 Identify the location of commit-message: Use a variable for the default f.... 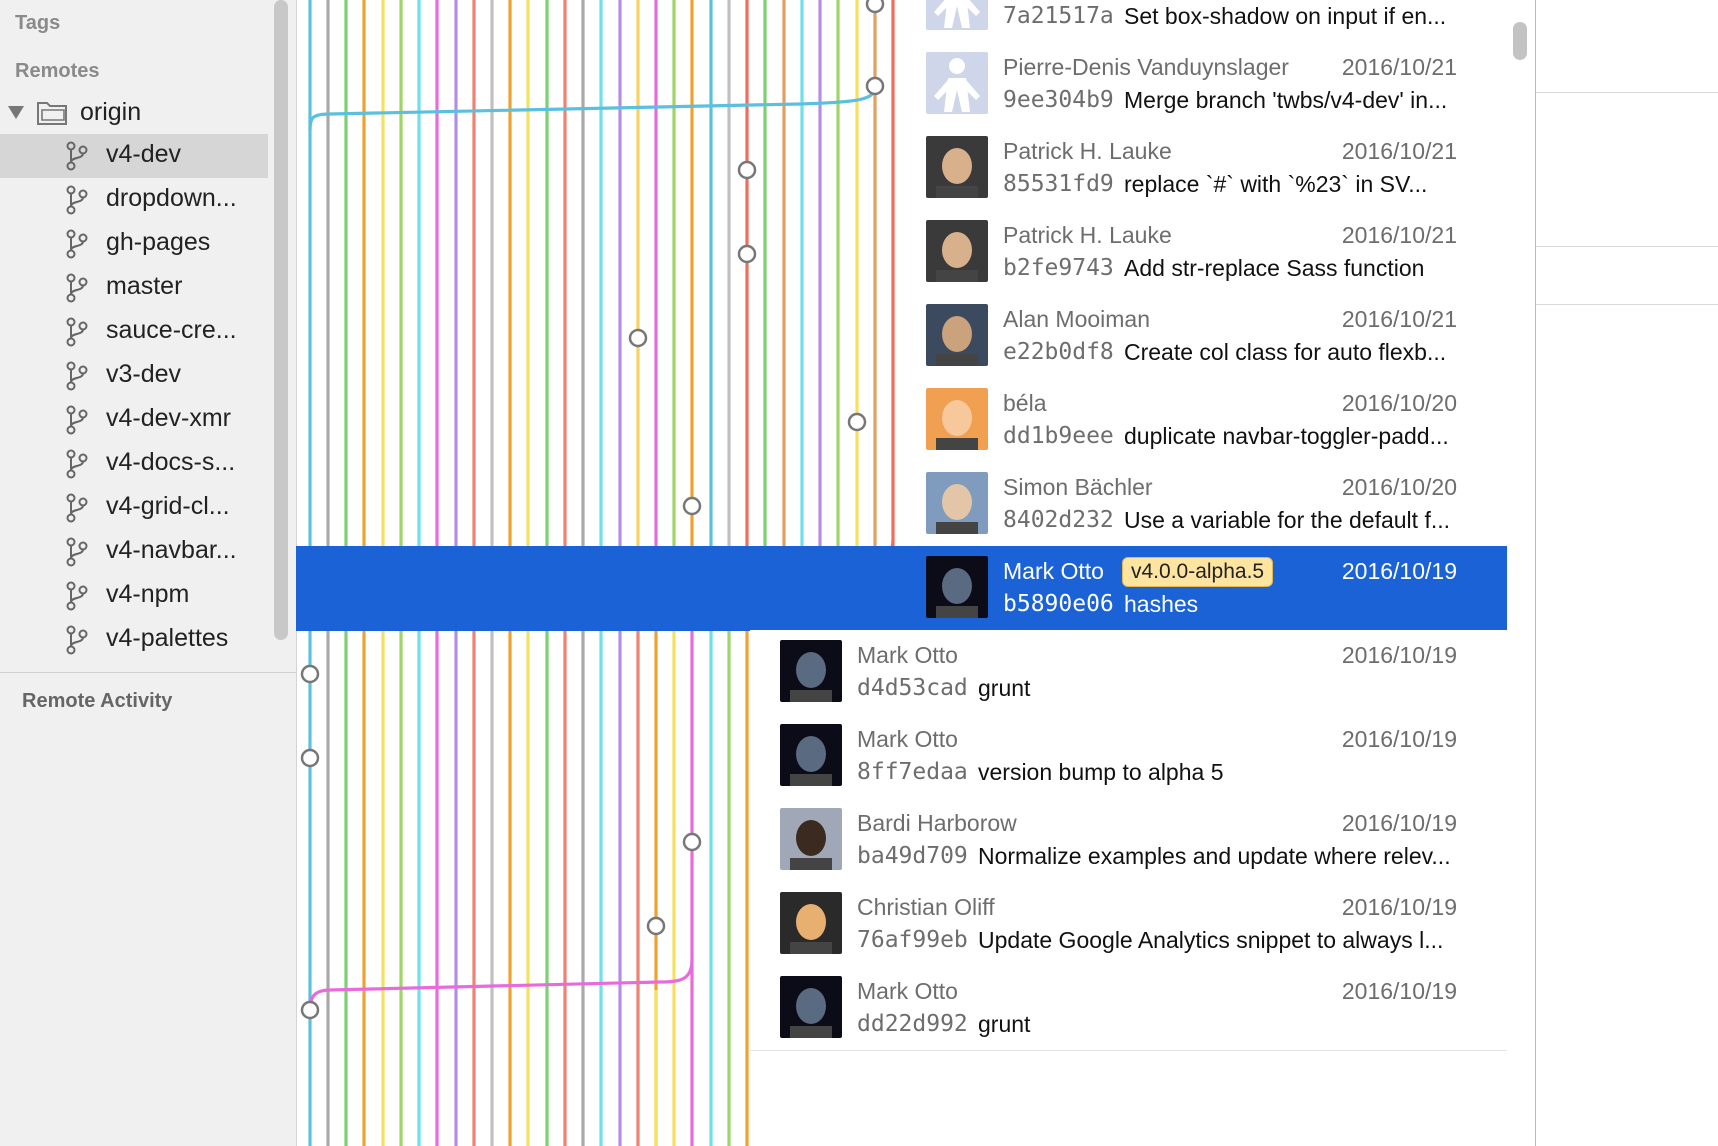
(1287, 520).